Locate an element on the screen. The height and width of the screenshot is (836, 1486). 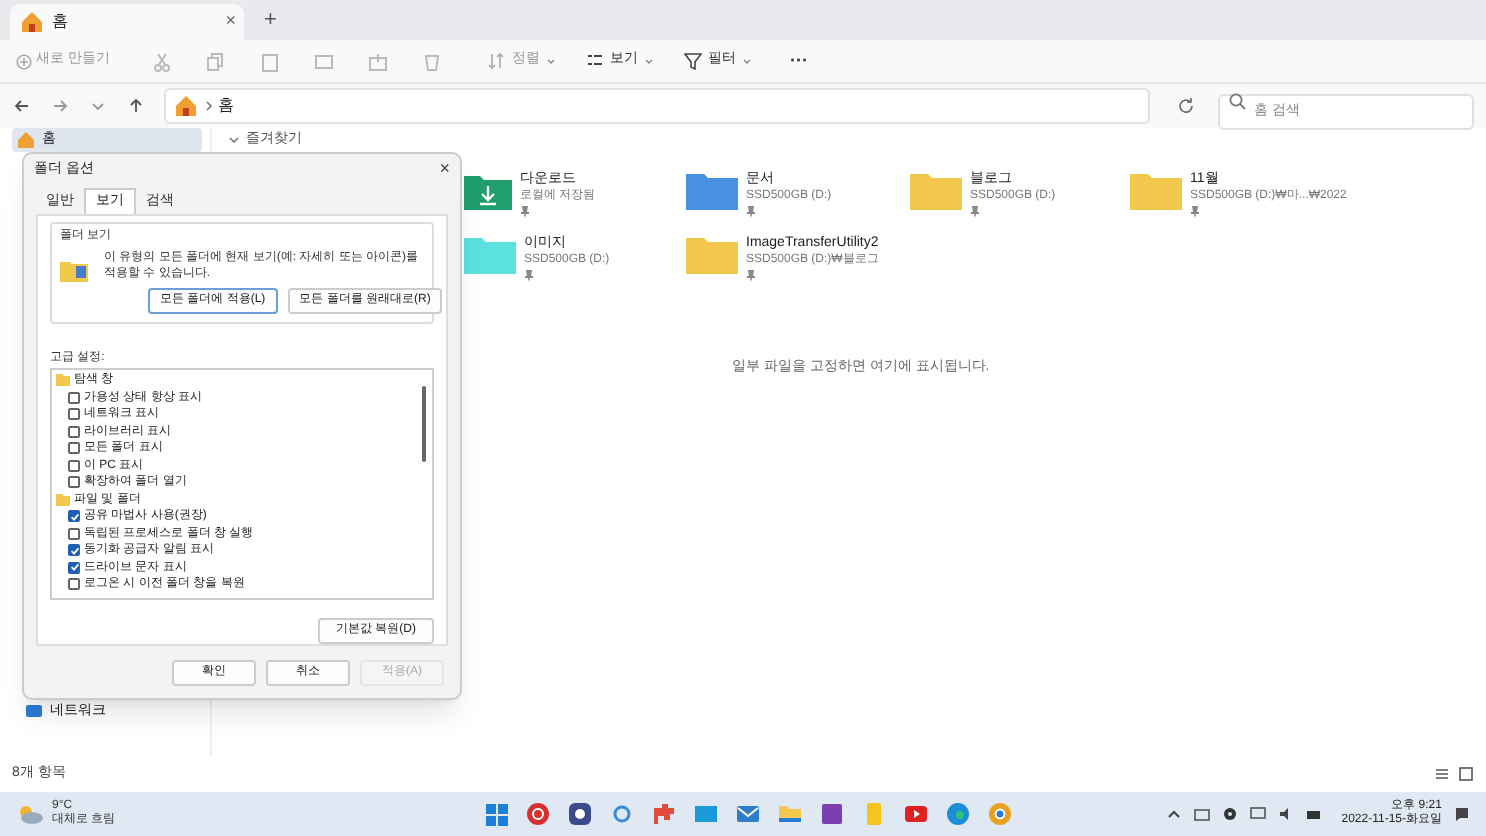
caret-up-icon is located at coordinates (1173, 814).